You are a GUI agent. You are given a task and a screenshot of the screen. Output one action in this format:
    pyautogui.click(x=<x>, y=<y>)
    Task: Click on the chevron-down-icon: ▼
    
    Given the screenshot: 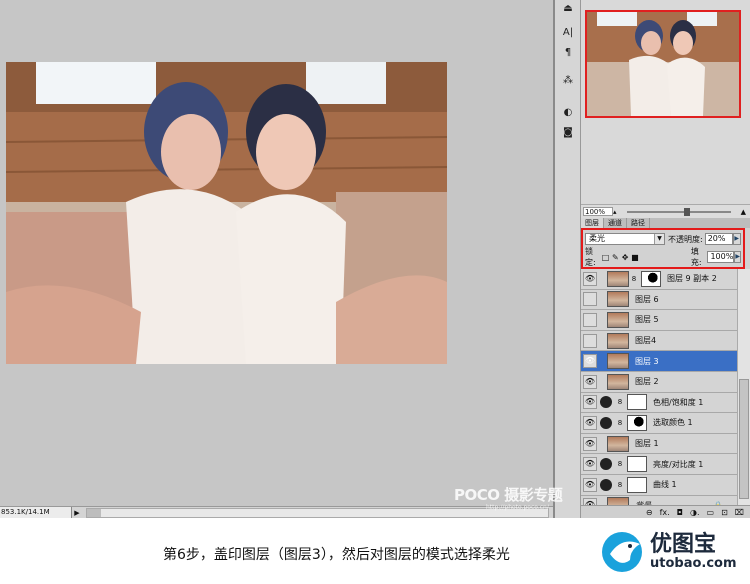 What is the action you would take?
    pyautogui.click(x=659, y=239)
    